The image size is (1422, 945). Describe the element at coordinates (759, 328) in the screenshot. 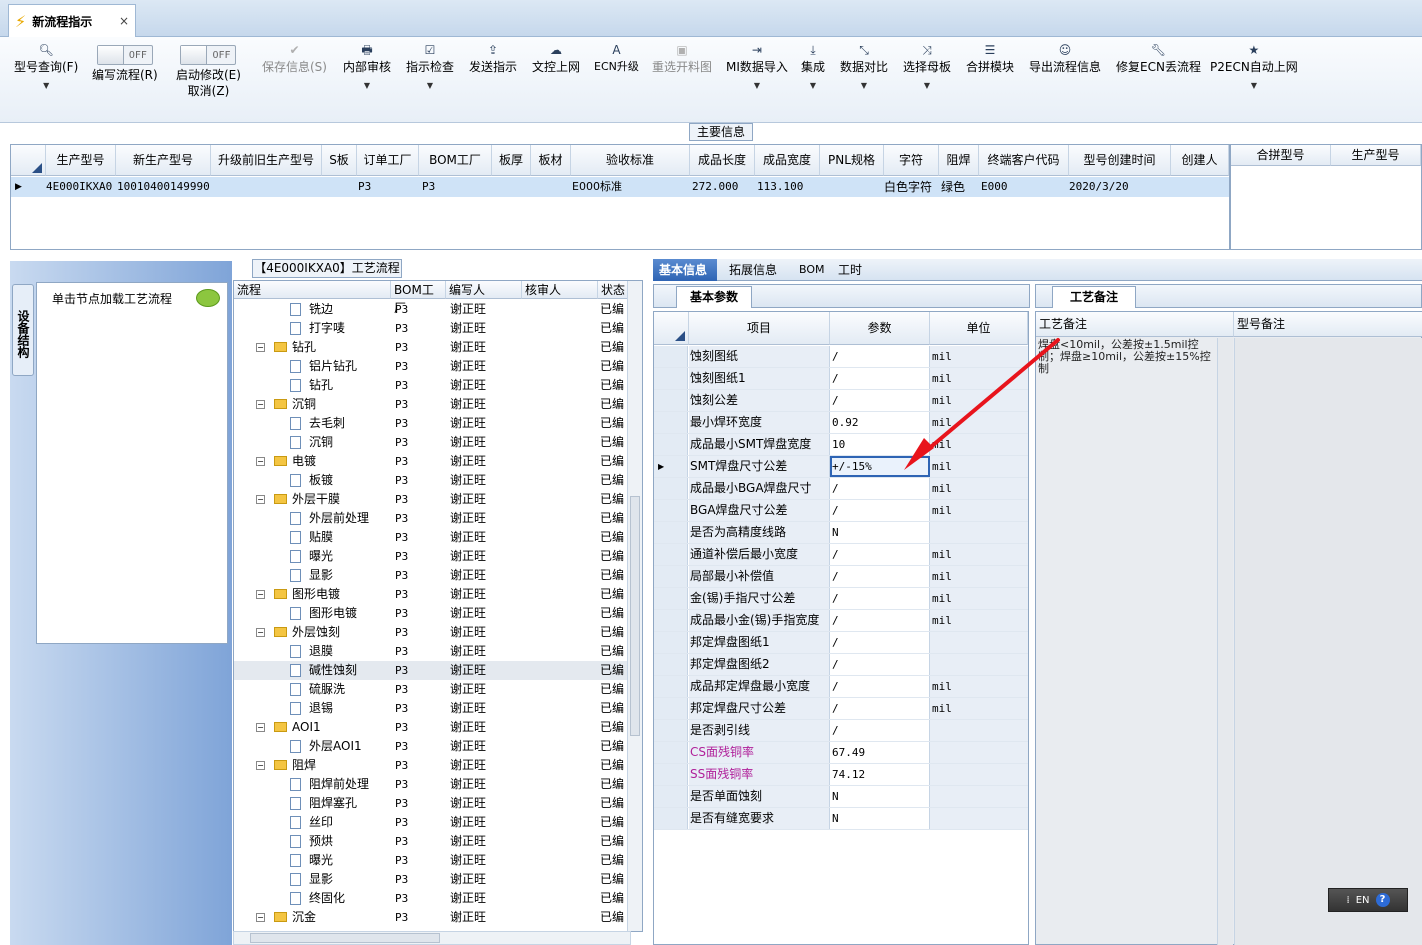

I see `col-header: 项目` at that location.